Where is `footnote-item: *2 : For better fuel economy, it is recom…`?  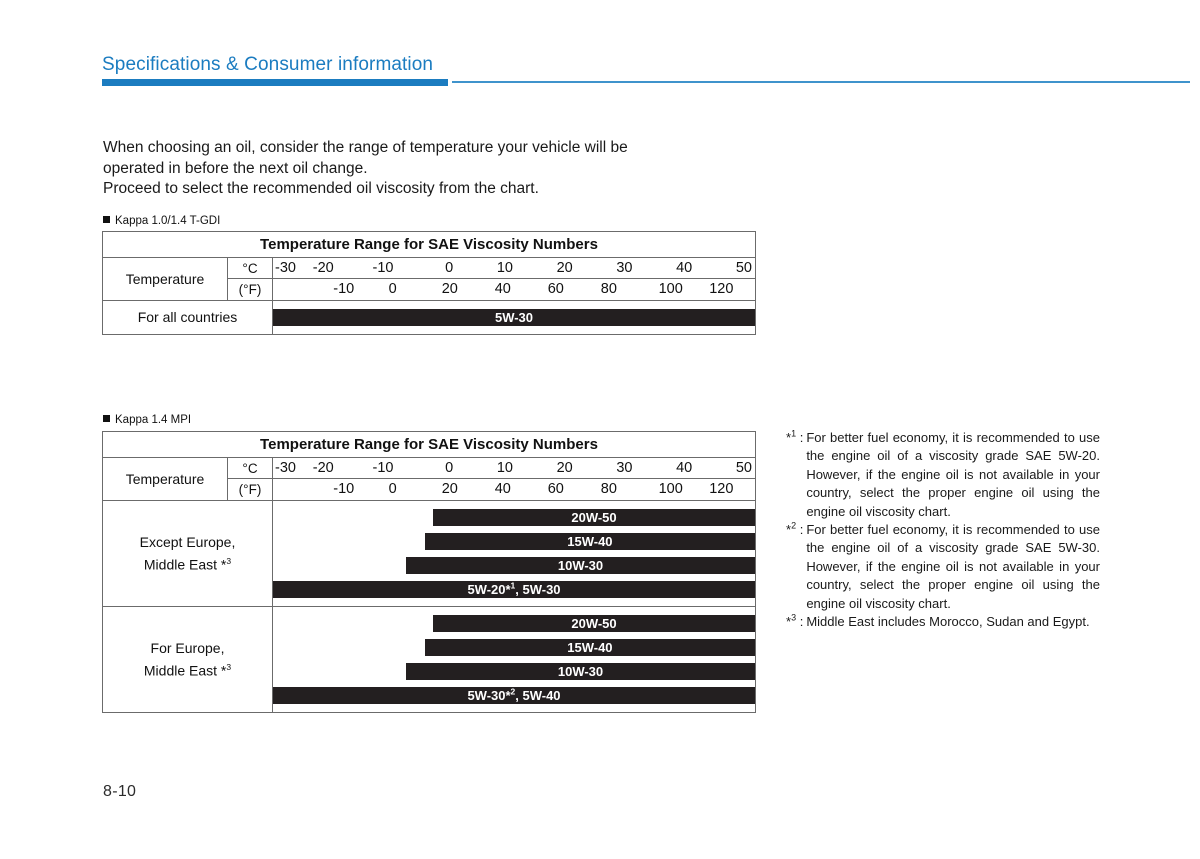
footnote-item: *2 : For better fuel economy, it is recom… is located at coordinates (943, 567).